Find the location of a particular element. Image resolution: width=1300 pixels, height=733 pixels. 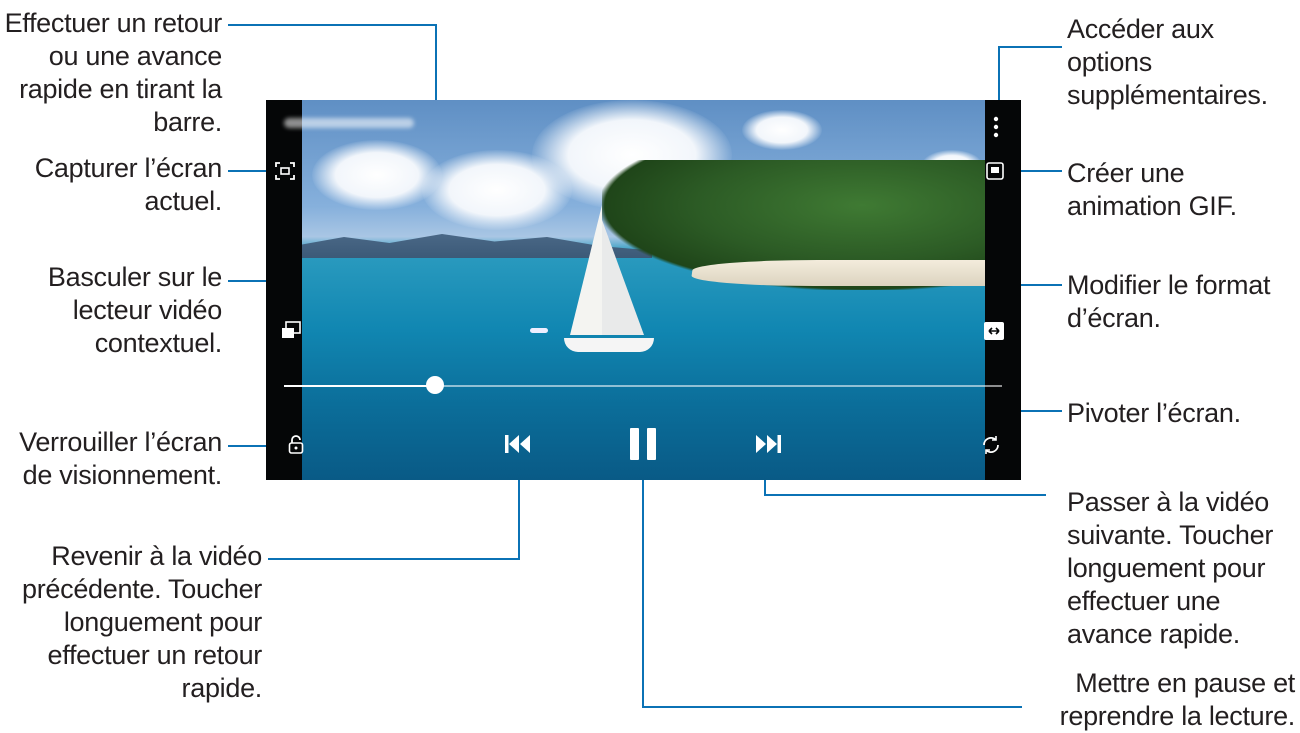

callout-pause: Mettre en pause et reprendre la lecture. is located at coordinates (1177, 699).